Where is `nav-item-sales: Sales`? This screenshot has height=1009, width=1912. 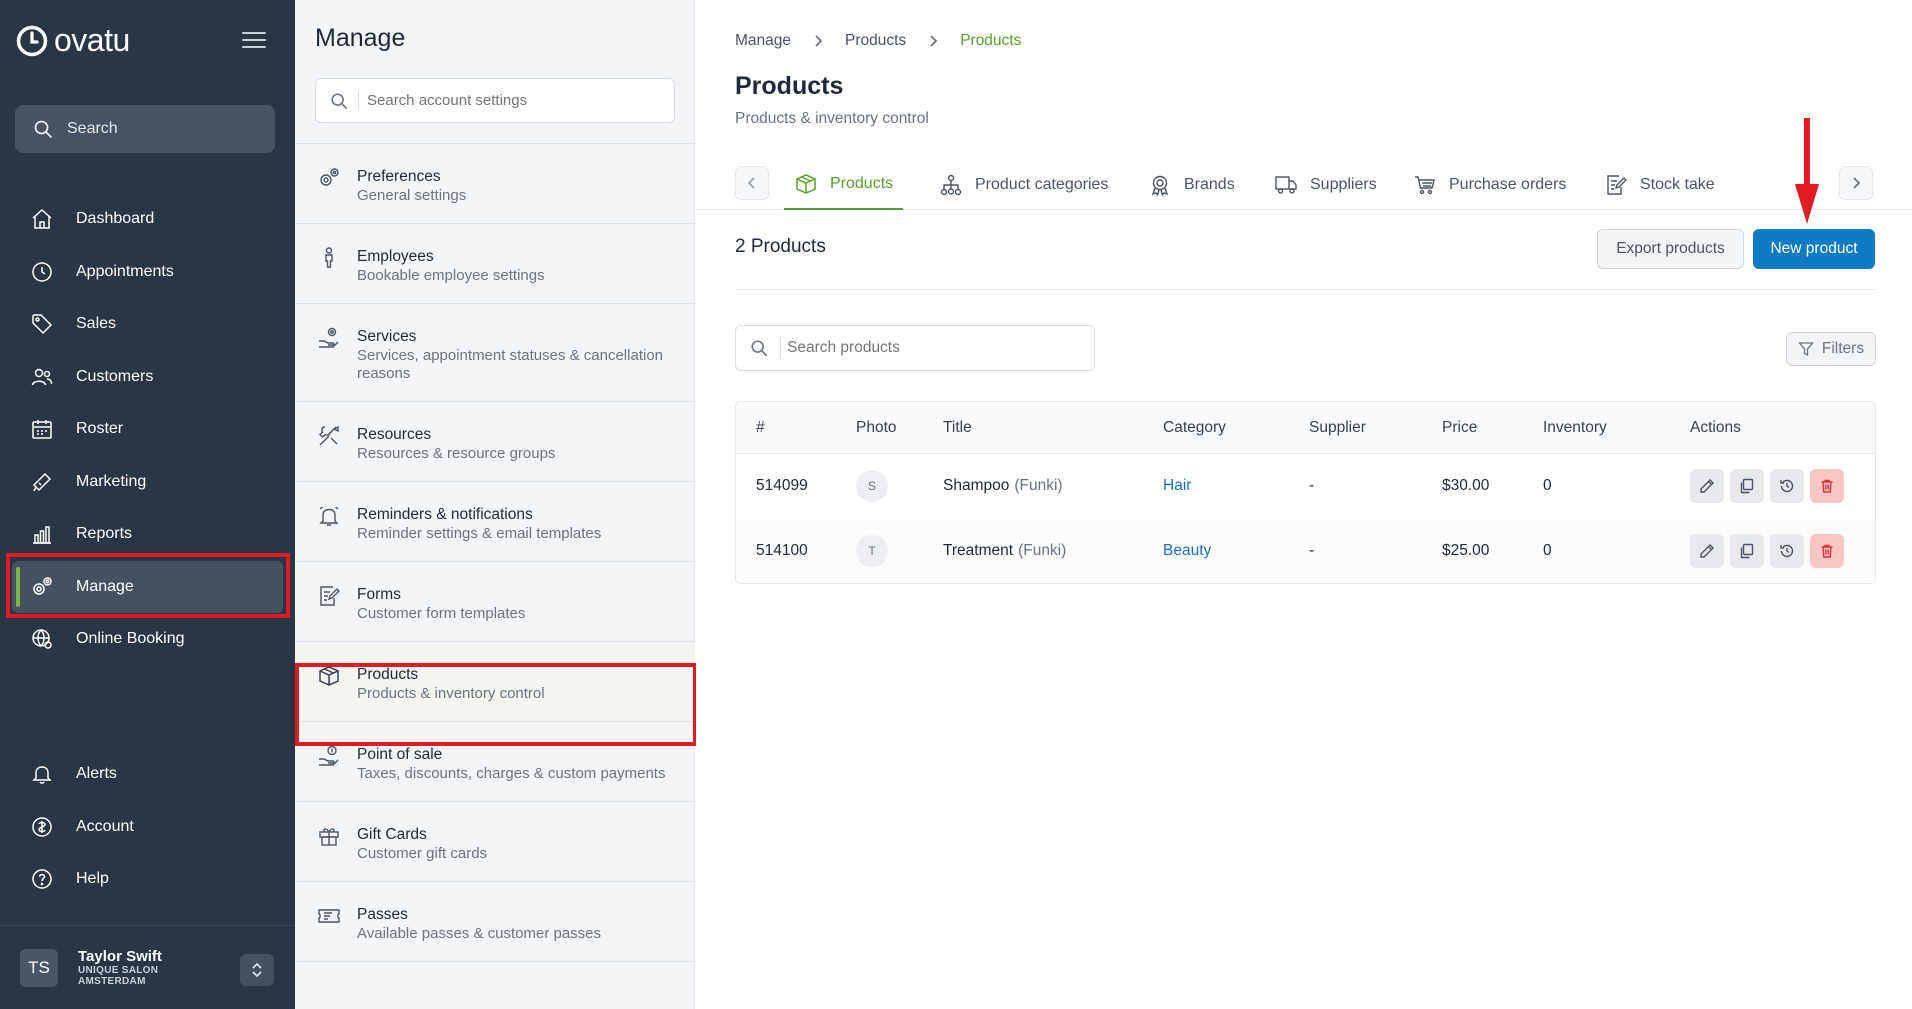 nav-item-sales: Sales is located at coordinates (147, 324).